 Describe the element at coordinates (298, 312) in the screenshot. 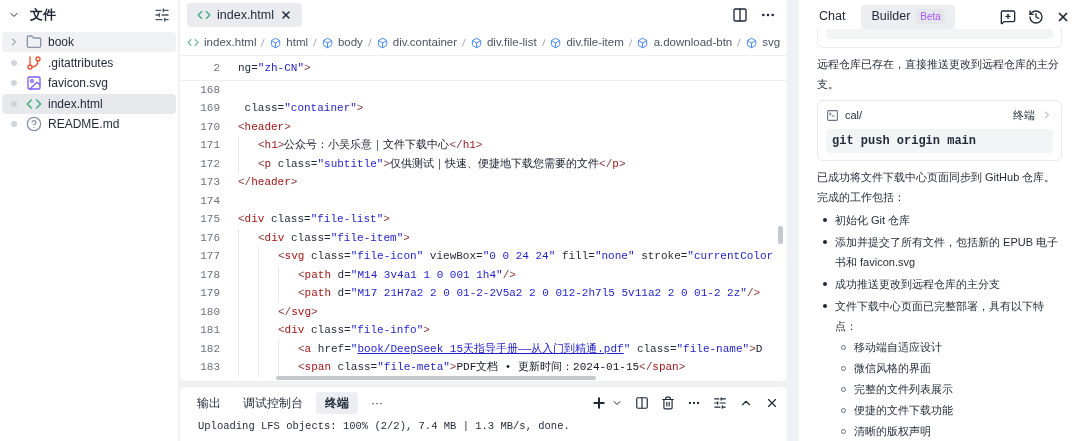

I see `code-text: </svg>` at that location.